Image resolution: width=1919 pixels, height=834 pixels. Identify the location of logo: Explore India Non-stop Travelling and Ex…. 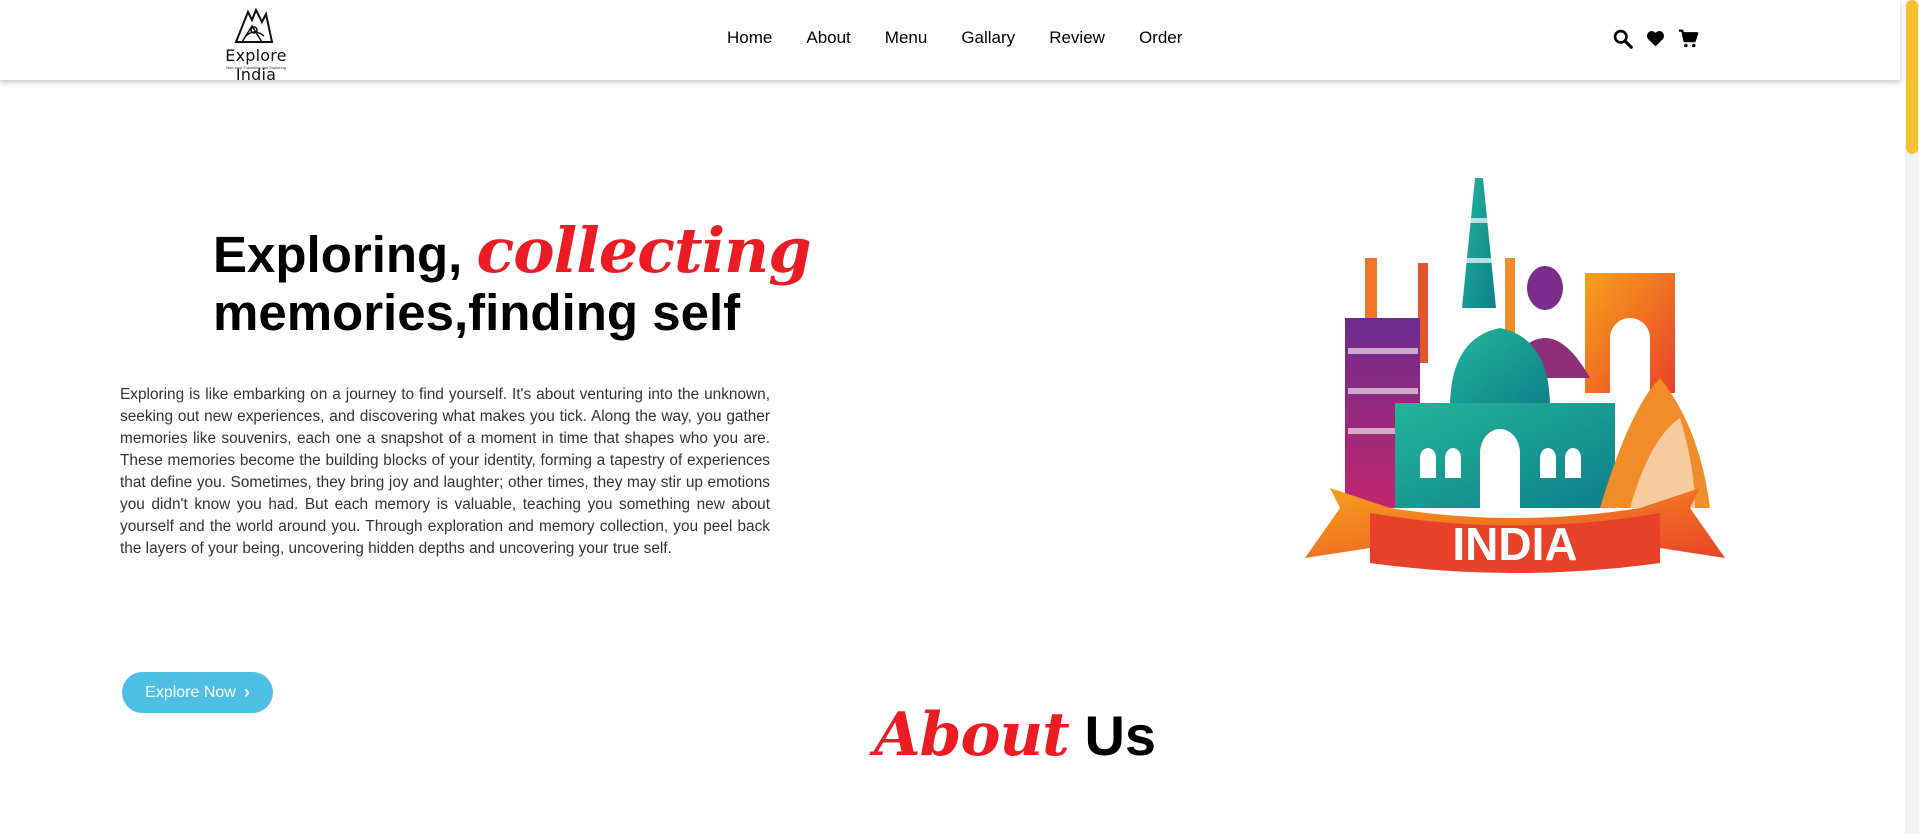
(255, 45).